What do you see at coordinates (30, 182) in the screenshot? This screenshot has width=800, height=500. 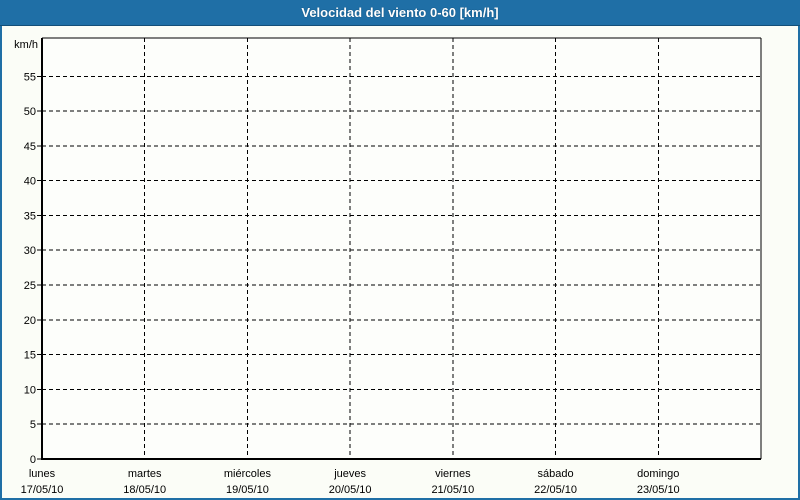 I see `y-tick-label: 40` at bounding box center [30, 182].